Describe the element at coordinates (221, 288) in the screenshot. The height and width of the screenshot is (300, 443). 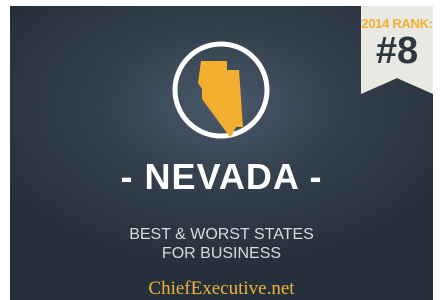
I see `brand-logo: ChiefExecutive.net` at that location.